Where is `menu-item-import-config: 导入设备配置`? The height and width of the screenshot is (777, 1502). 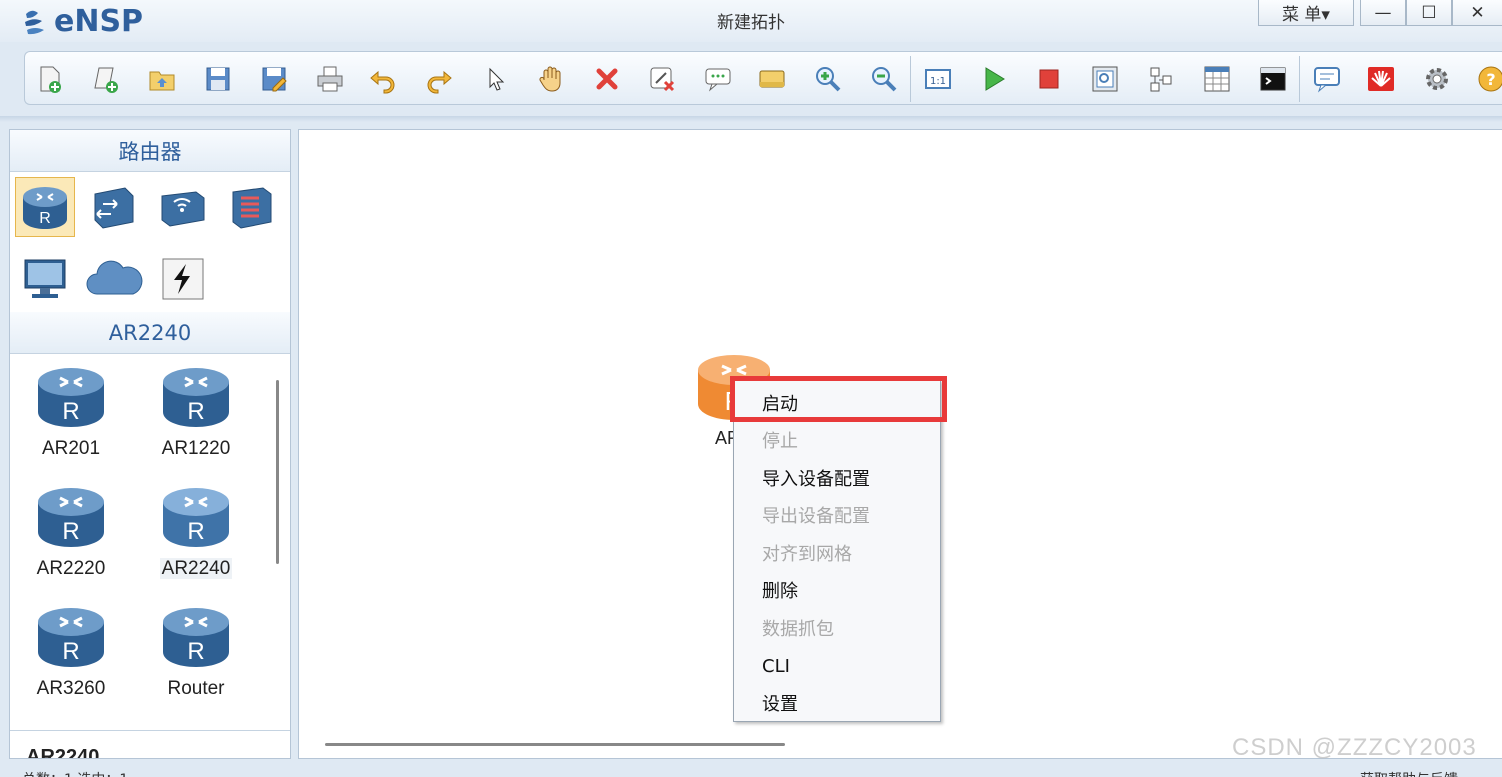 menu-item-import-config: 导入设备配置 is located at coordinates (837, 480).